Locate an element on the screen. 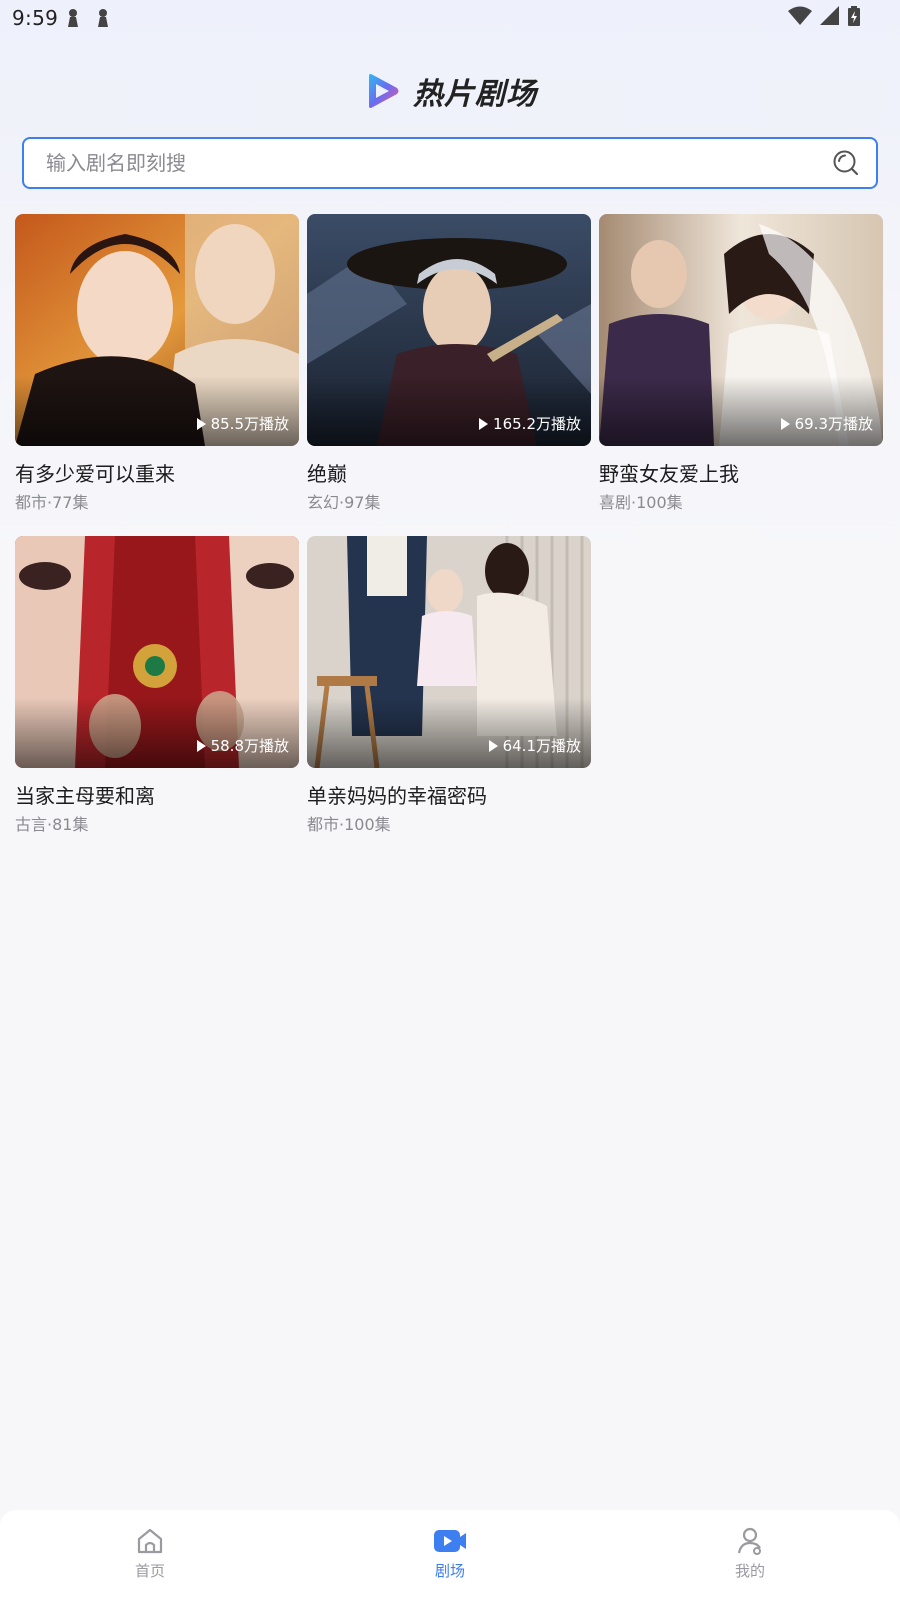  drama-poster: 165.2万播放 is located at coordinates (449, 330).